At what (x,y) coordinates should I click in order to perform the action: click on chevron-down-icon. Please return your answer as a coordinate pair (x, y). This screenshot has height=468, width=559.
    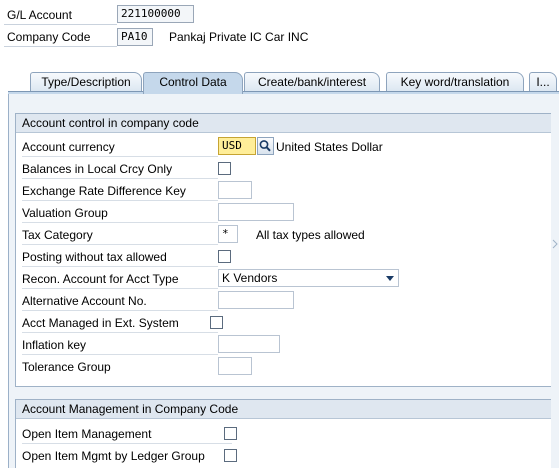
    Looking at the image, I should click on (390, 278).